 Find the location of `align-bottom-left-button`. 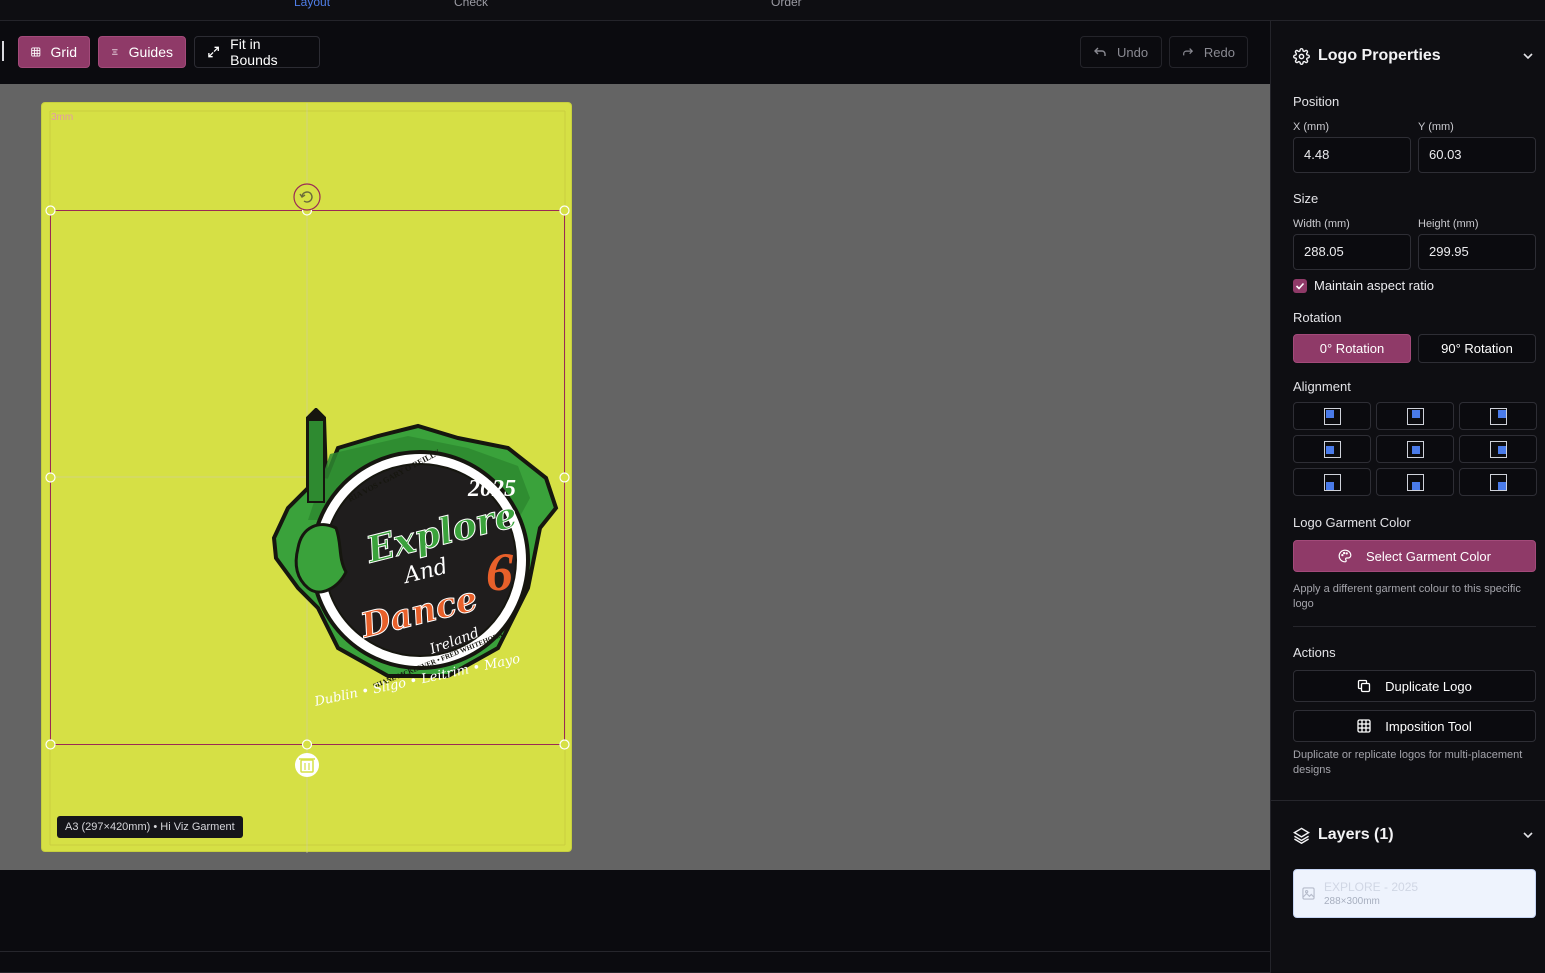

align-bottom-left-button is located at coordinates (1332, 482).